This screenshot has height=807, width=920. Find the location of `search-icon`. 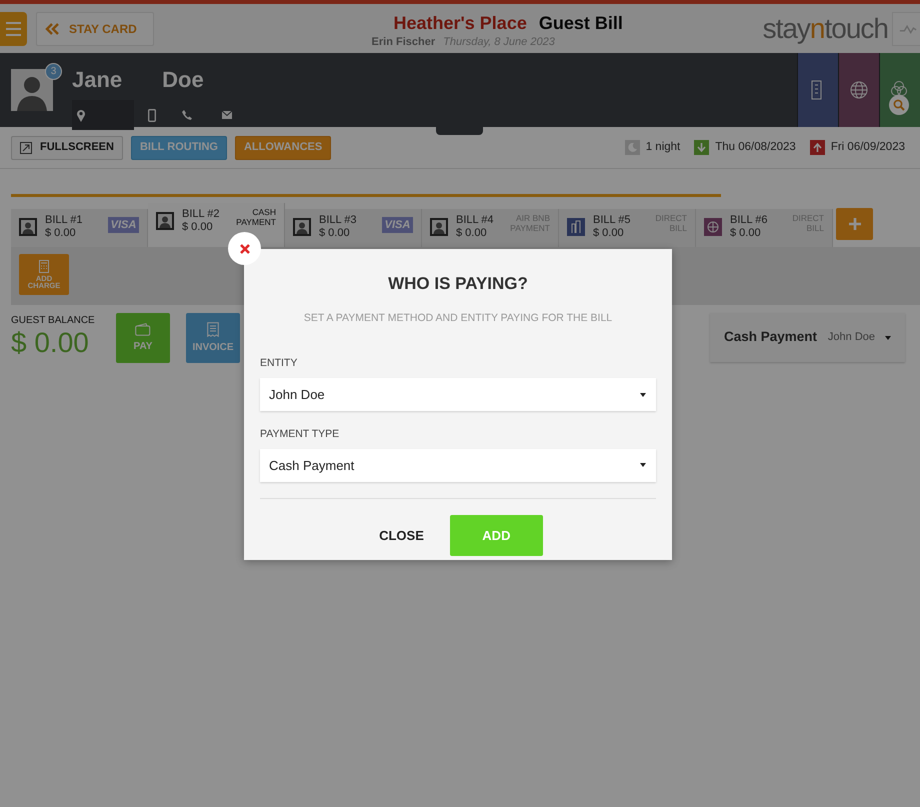

search-icon is located at coordinates (899, 105).